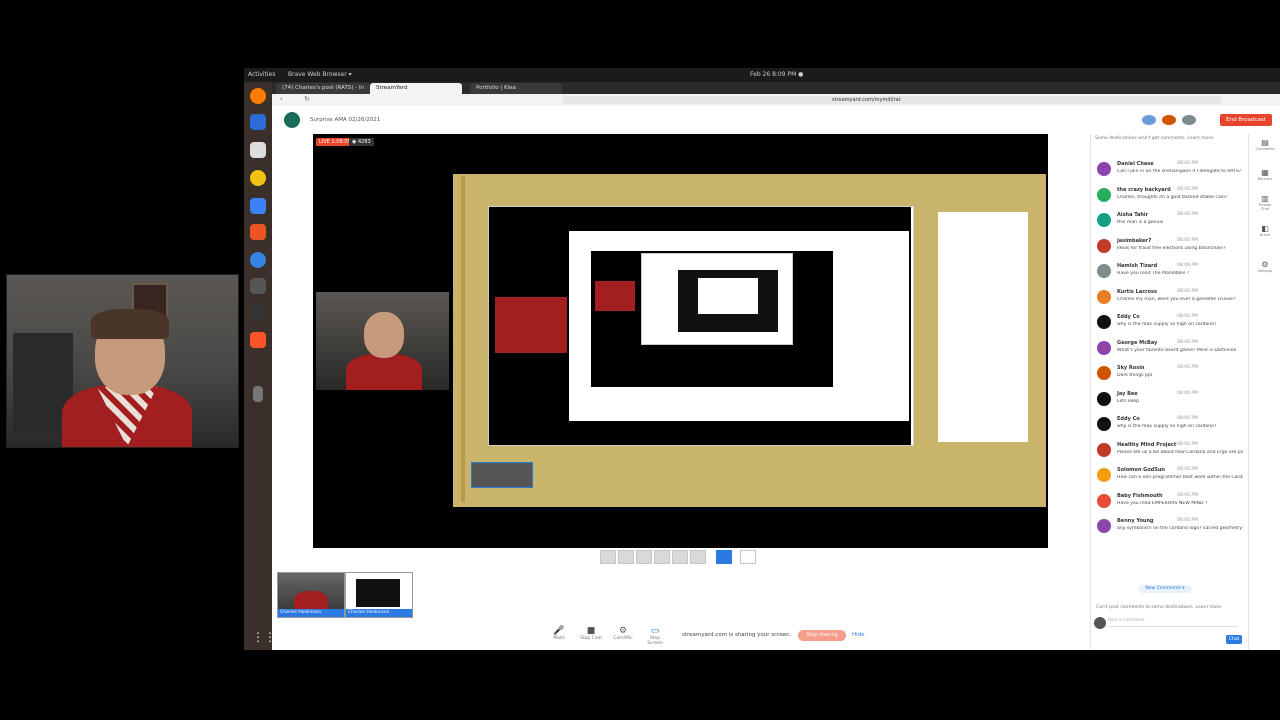 The height and width of the screenshot is (720, 1280). I want to click on message-author: jasimbaker7, so click(1134, 240).